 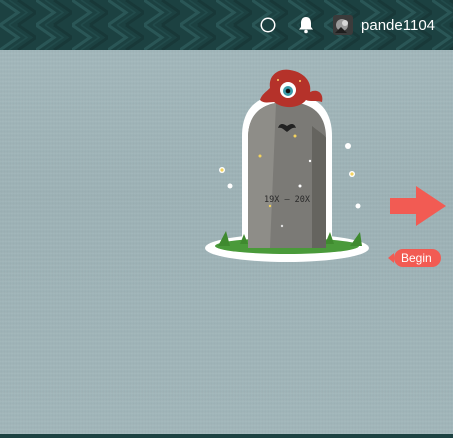 What do you see at coordinates (226, 25) in the screenshot?
I see `top-bar: pande1104` at bounding box center [226, 25].